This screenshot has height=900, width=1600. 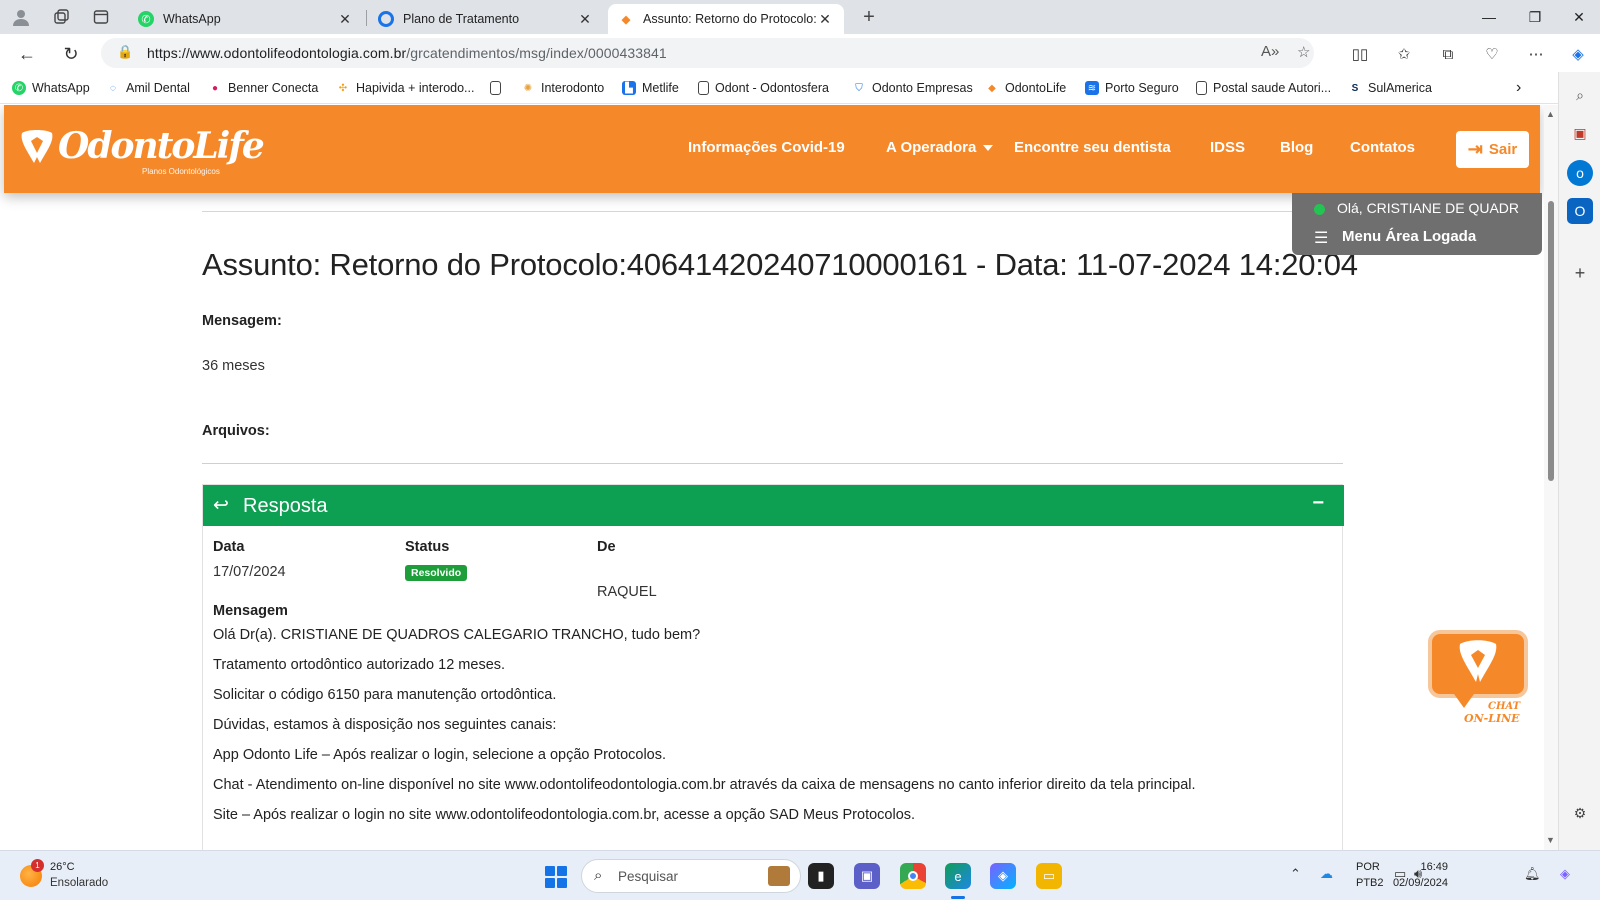 What do you see at coordinates (71, 54) in the screenshot?
I see `refresh-icon: ↻` at bounding box center [71, 54].